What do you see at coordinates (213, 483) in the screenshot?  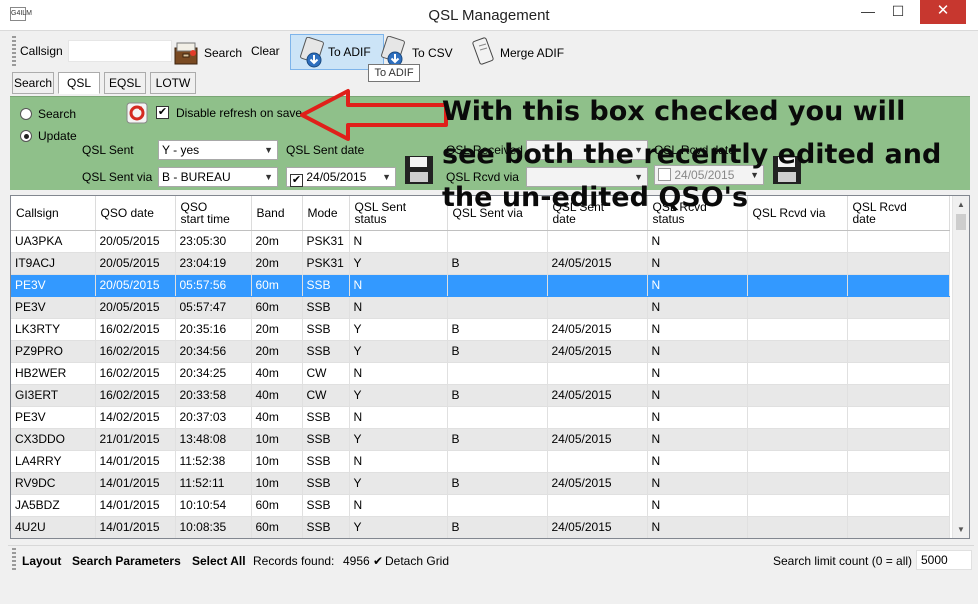 I see `table-cell: 11:52:11` at bounding box center [213, 483].